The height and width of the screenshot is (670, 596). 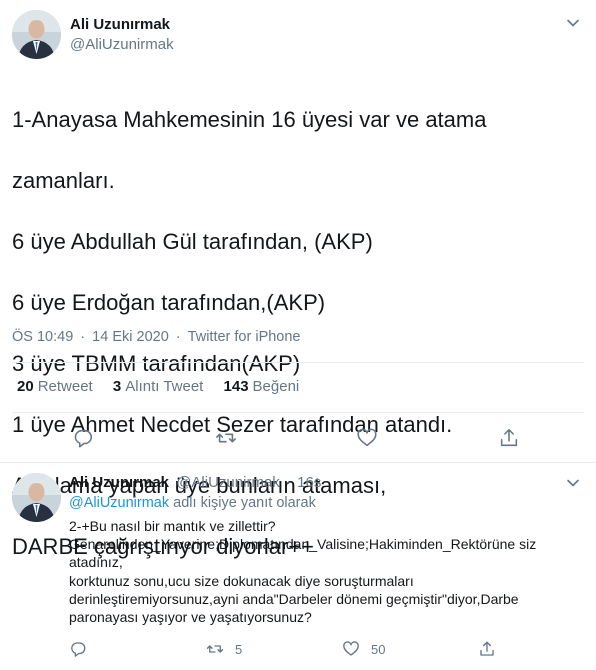 I want to click on retweets-stat: 20 Retweet, so click(x=55, y=386).